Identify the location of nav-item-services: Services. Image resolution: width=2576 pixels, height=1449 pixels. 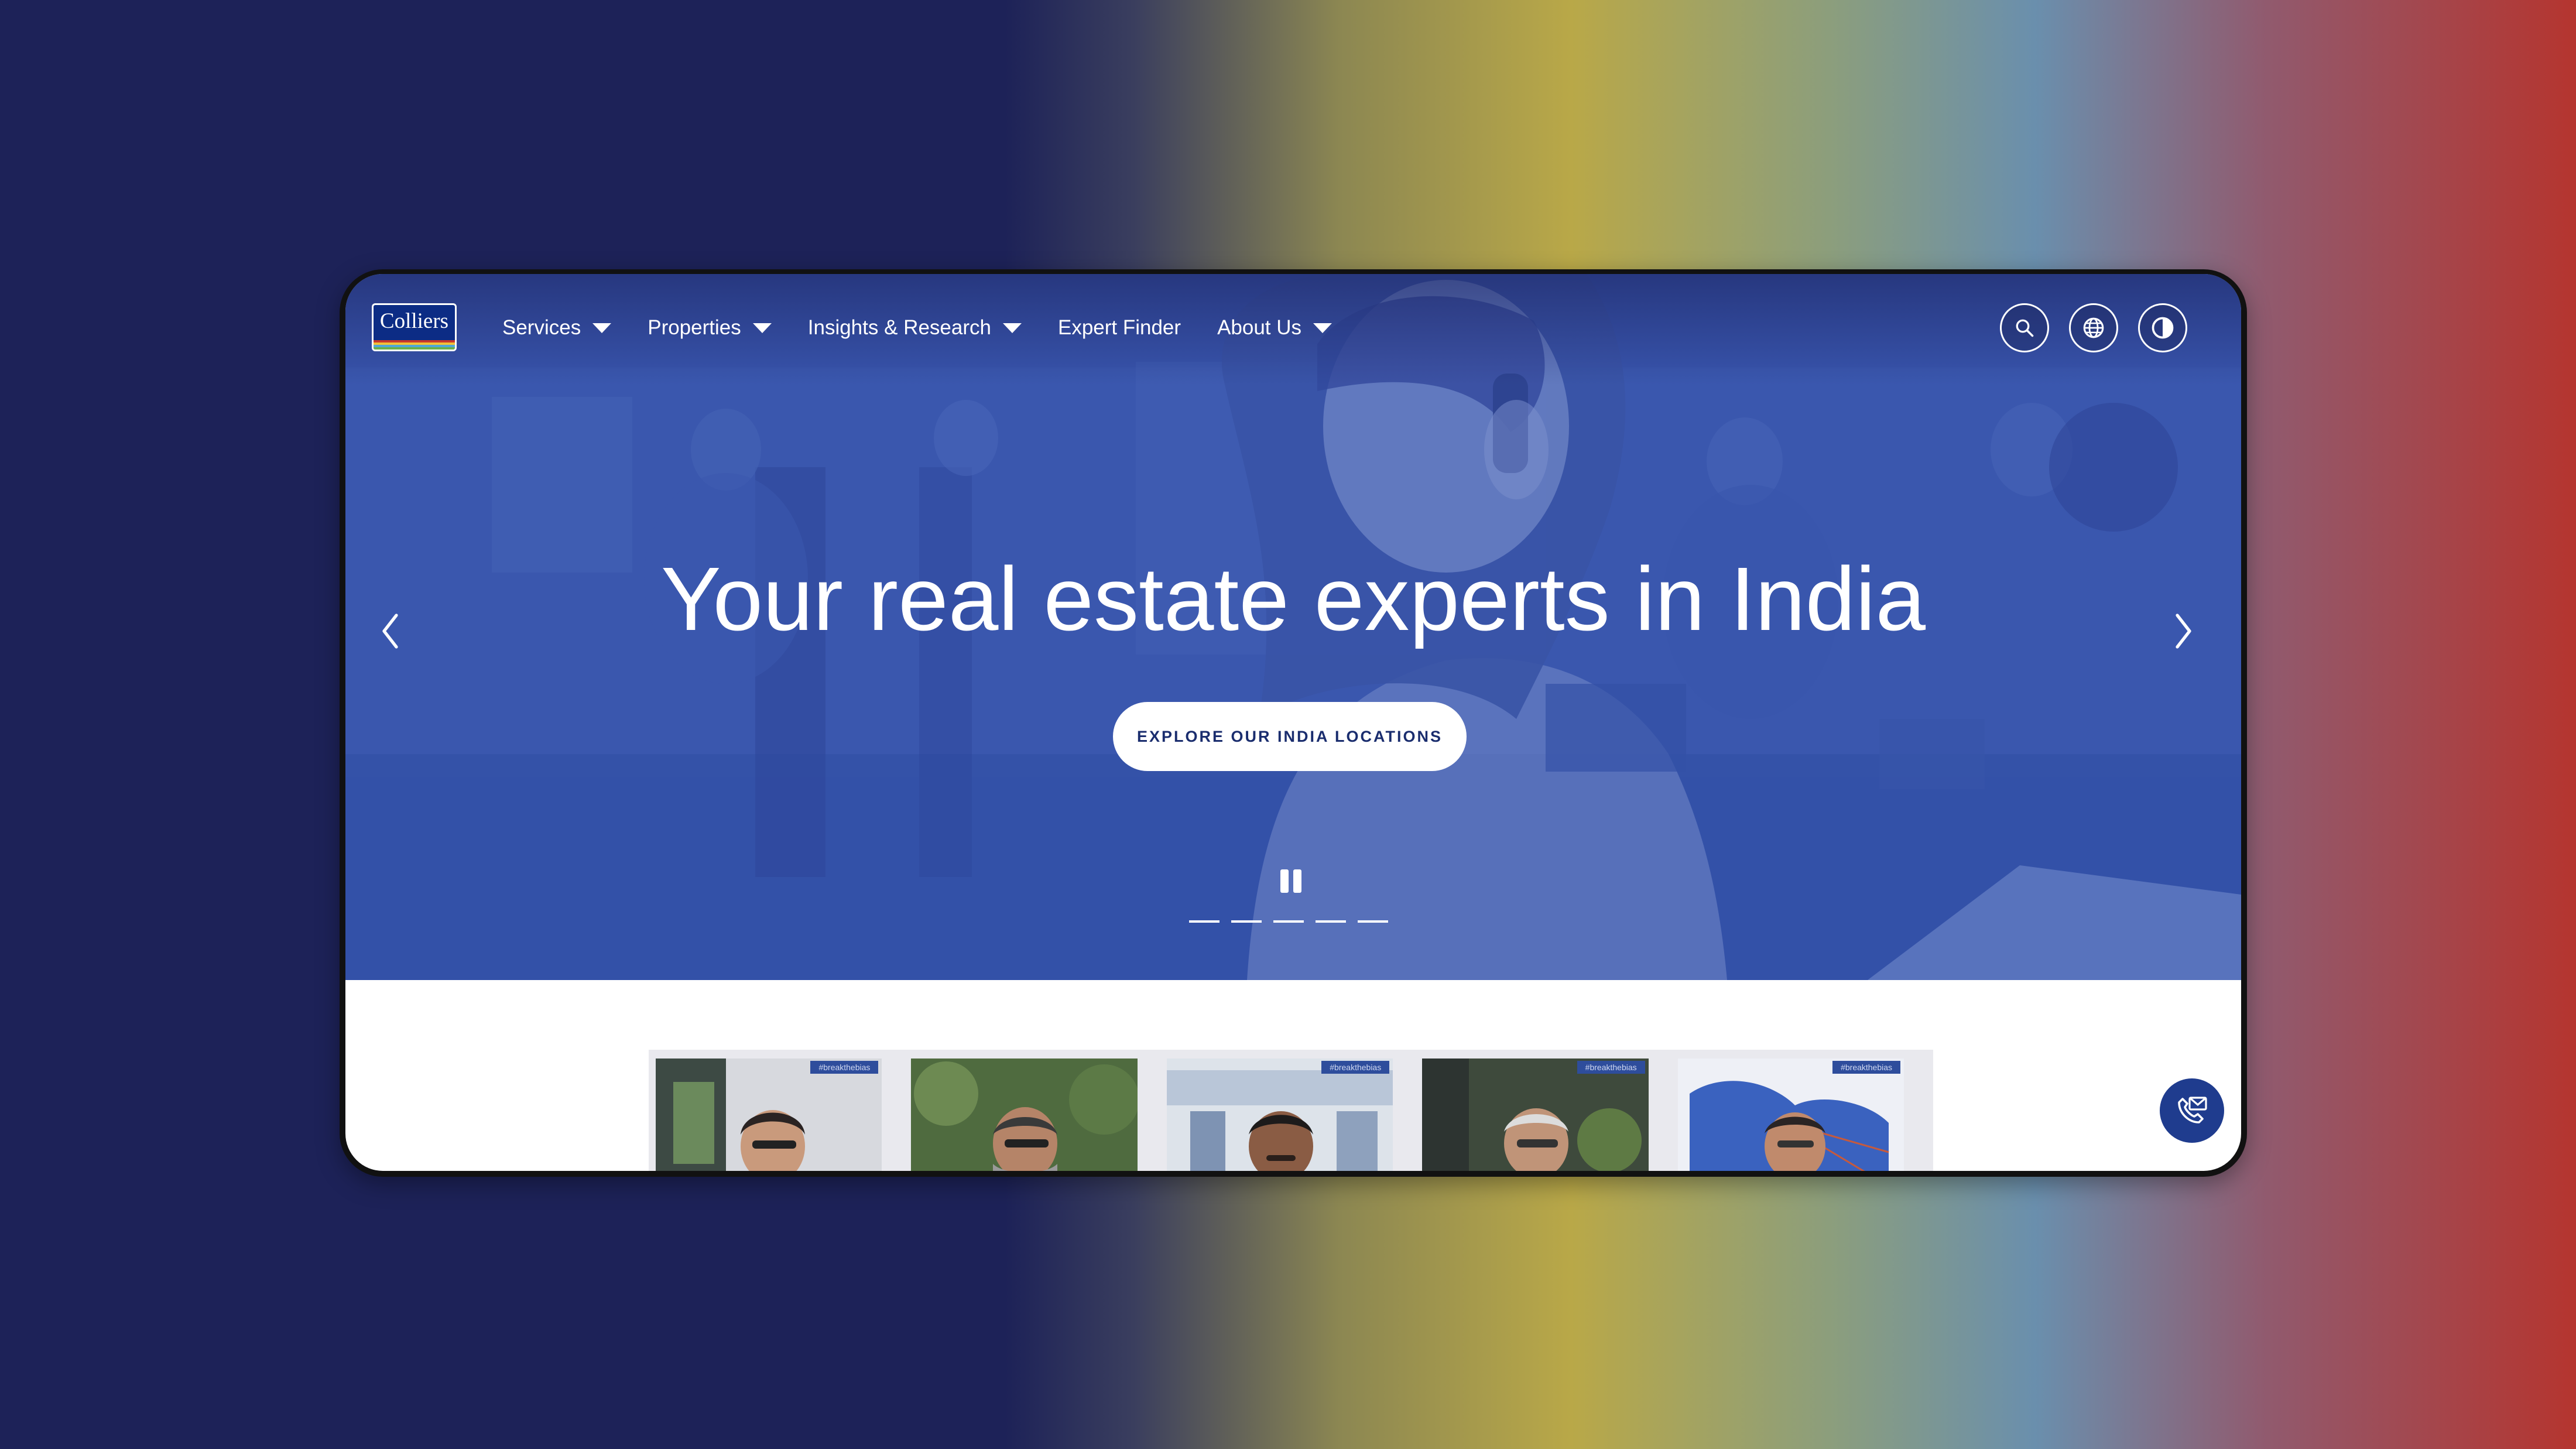
(557, 328).